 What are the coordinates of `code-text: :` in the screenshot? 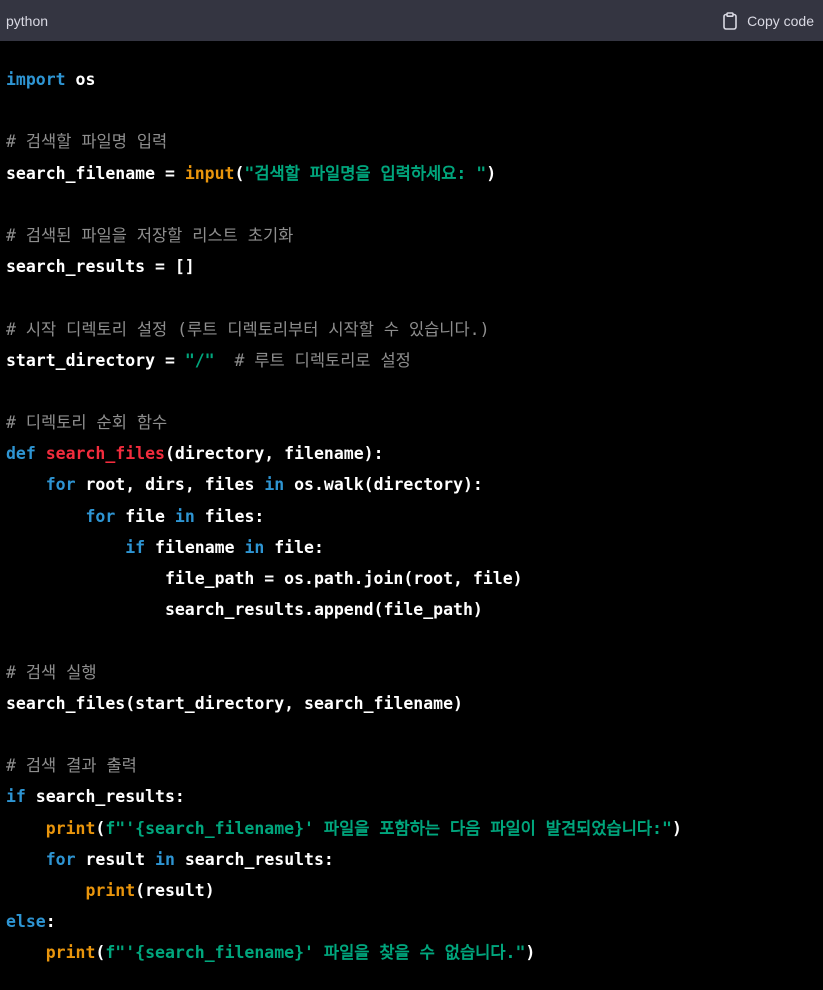 It's located at (50, 922).